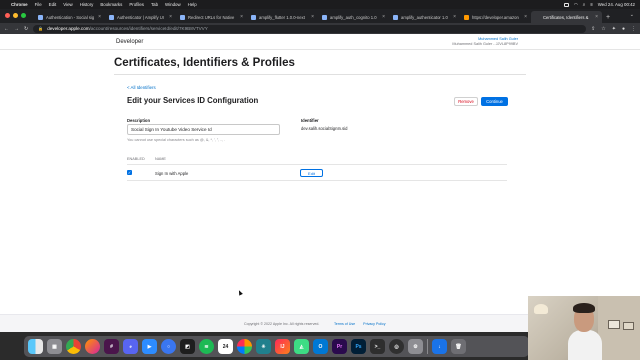  Describe the element at coordinates (358, 346) in the screenshot. I see `photoshop-icon: Ps` at that location.